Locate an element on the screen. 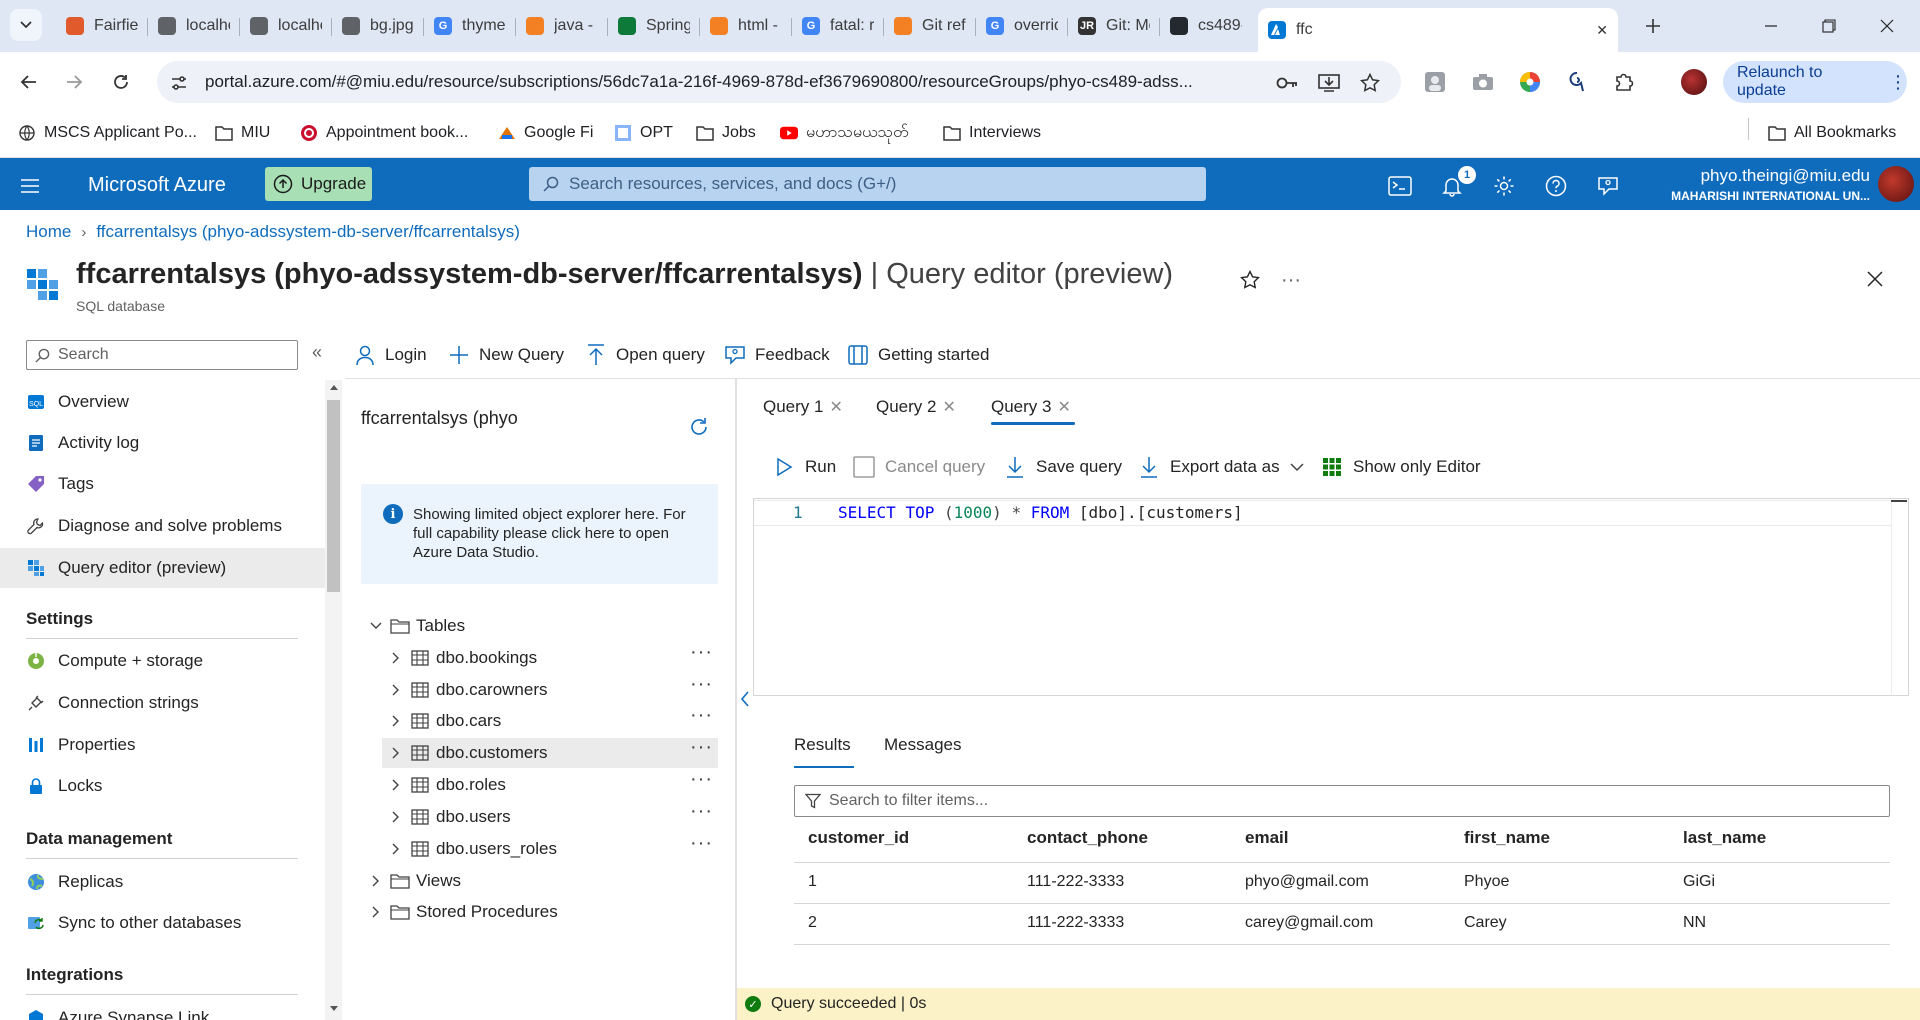  azure-brand: Microsoft Azure is located at coordinates (157, 185).